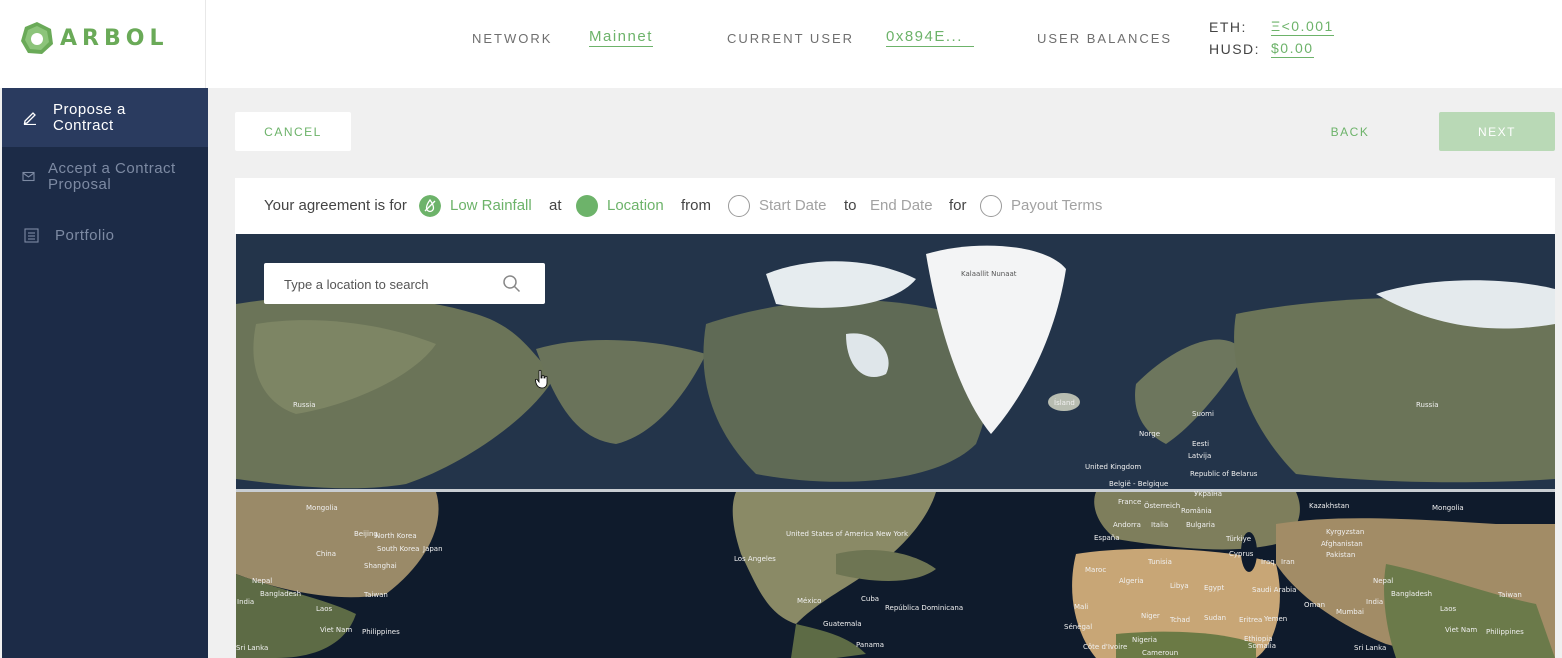 Image resolution: width=1562 pixels, height=658 pixels. I want to click on map-label-guatemala: Guatemala, so click(842, 624).